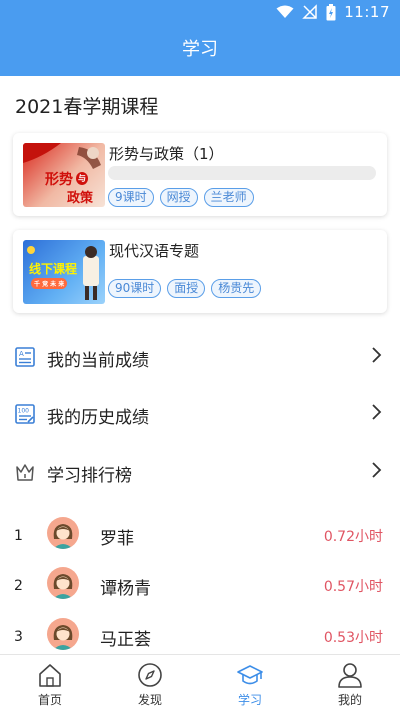 This screenshot has width=400, height=711. I want to click on course-hours-tag: 9课时, so click(131, 197).